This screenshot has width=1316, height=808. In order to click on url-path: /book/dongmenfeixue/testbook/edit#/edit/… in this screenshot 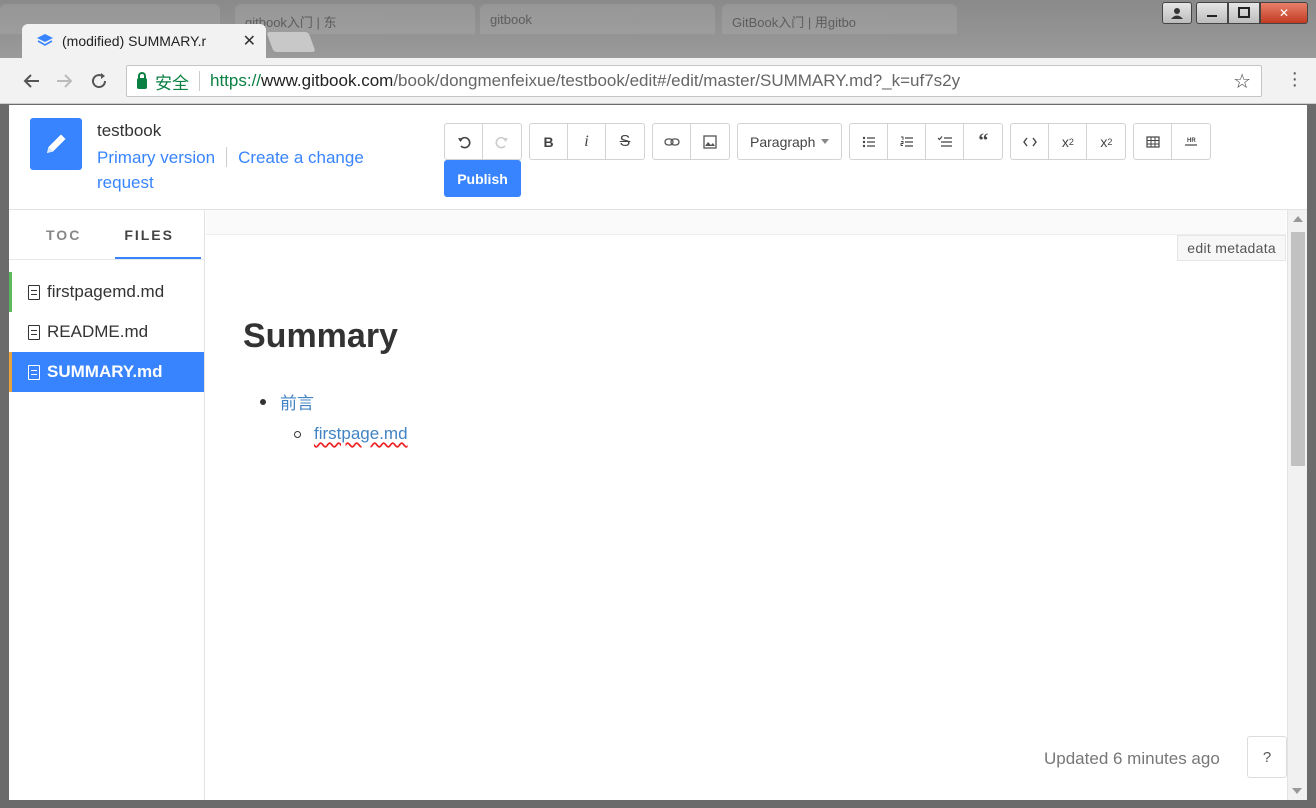, I will do `click(677, 80)`.